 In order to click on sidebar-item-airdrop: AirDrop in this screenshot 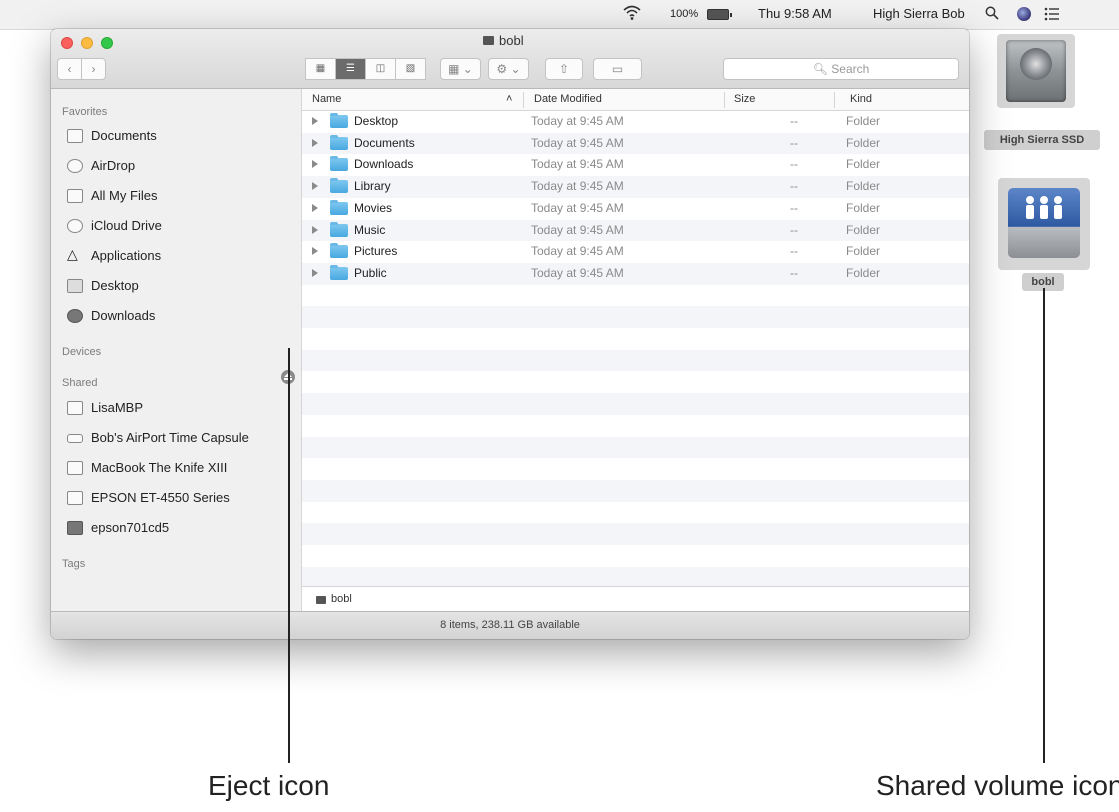, I will do `click(181, 167)`.